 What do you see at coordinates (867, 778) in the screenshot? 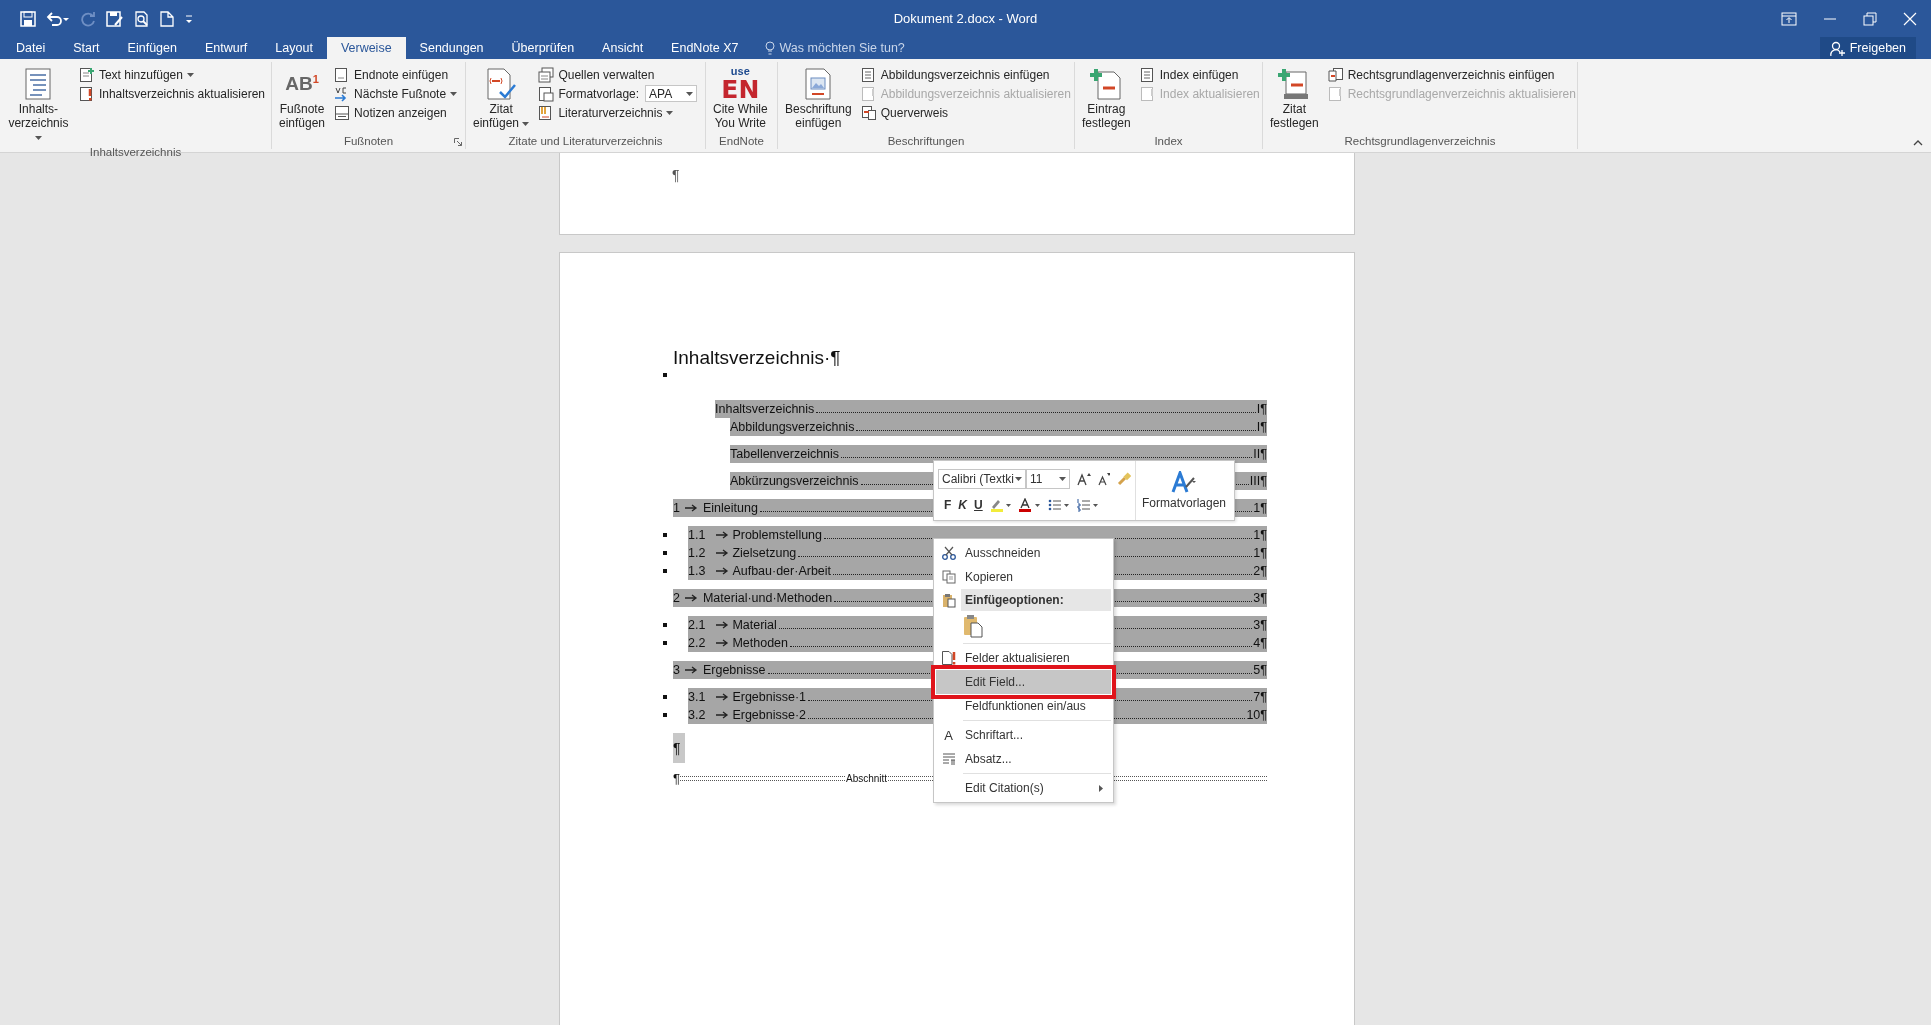
I see `section-break-label: Abschnitt` at bounding box center [867, 778].